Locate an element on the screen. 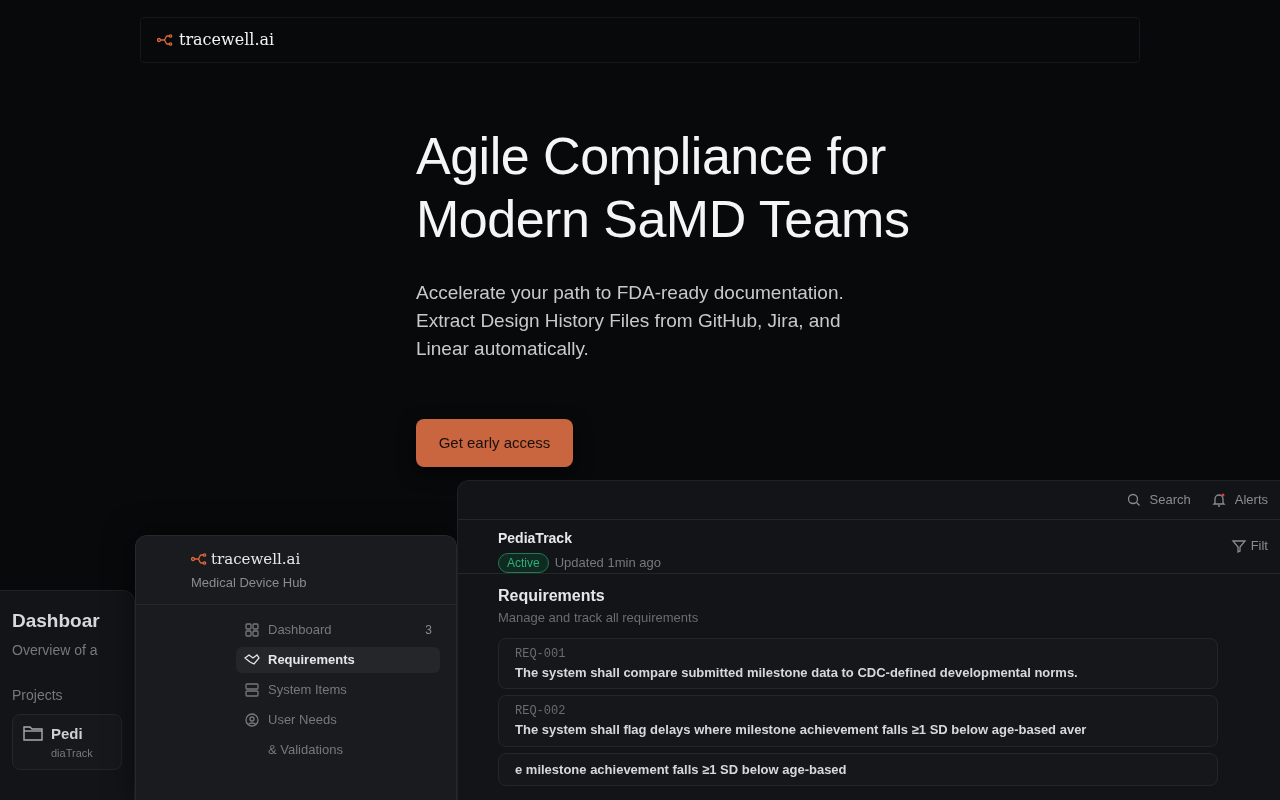 The image size is (1280, 800). projects-heading: Projects is located at coordinates (37, 695).